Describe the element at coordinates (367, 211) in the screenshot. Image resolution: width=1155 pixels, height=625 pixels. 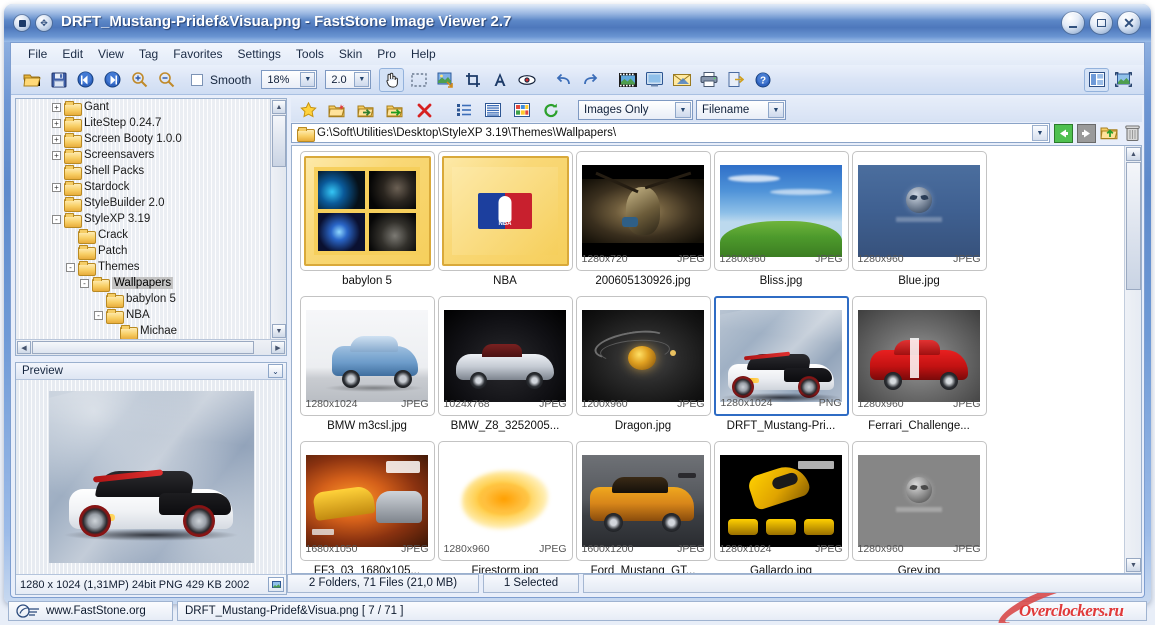
I see `thumbnail-box` at that location.